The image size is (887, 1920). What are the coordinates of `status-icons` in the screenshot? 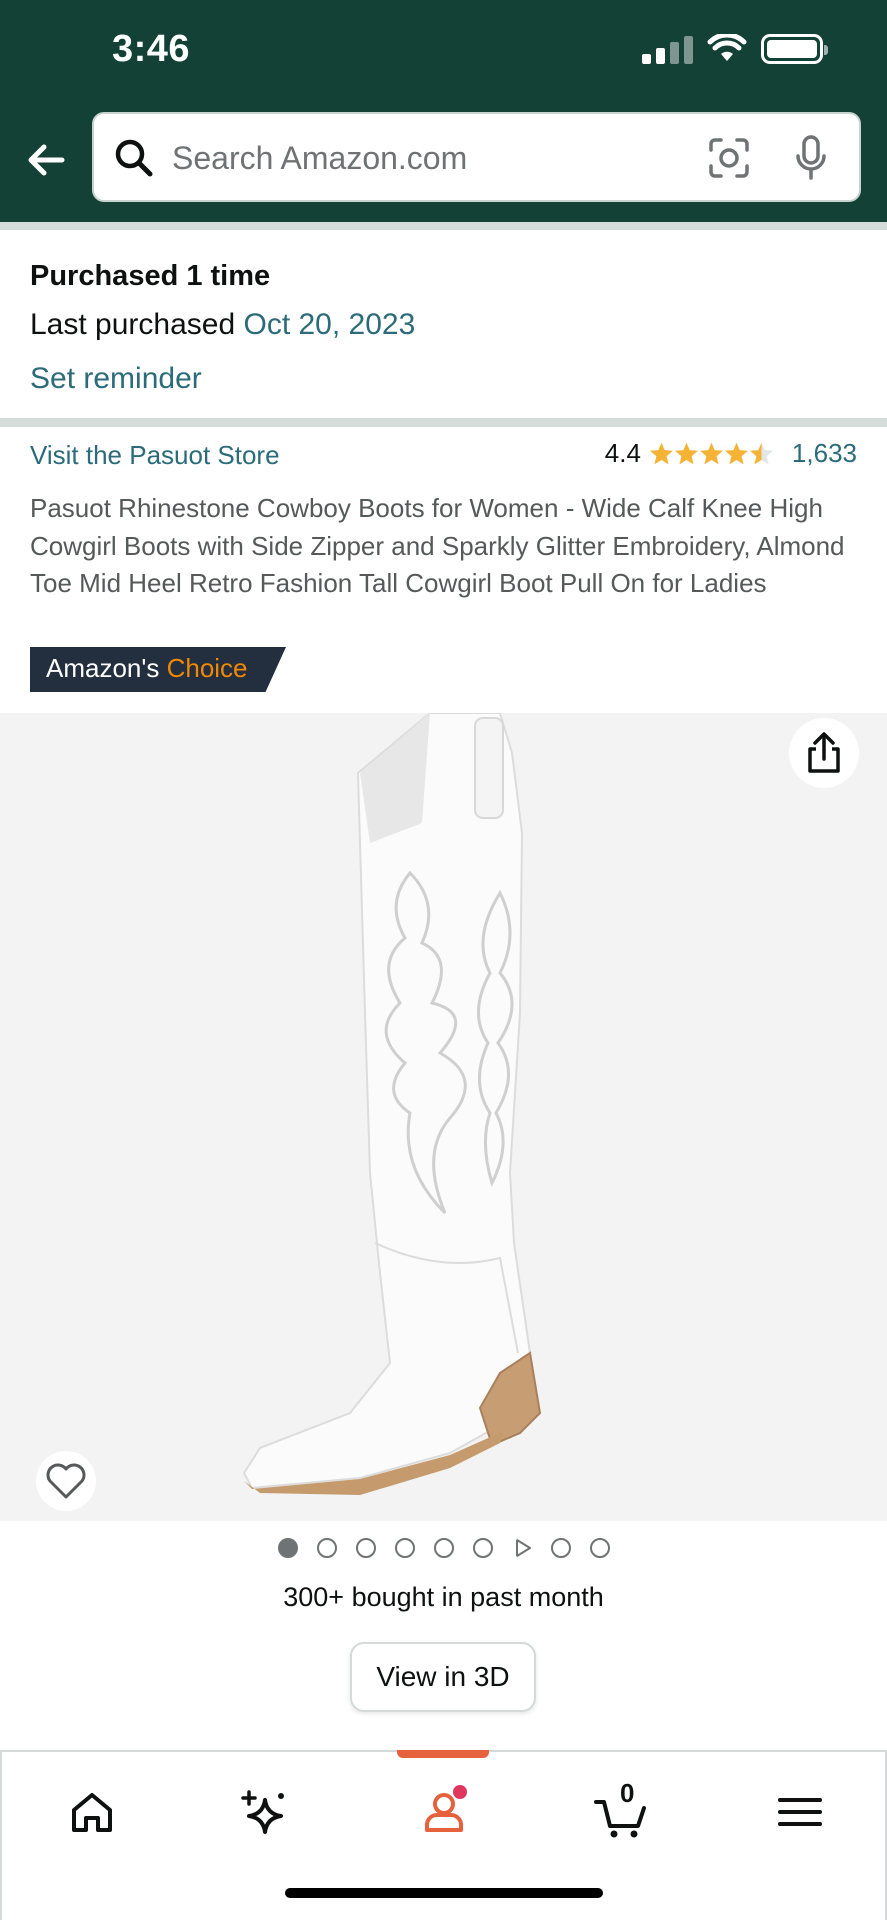 It's located at (735, 49).